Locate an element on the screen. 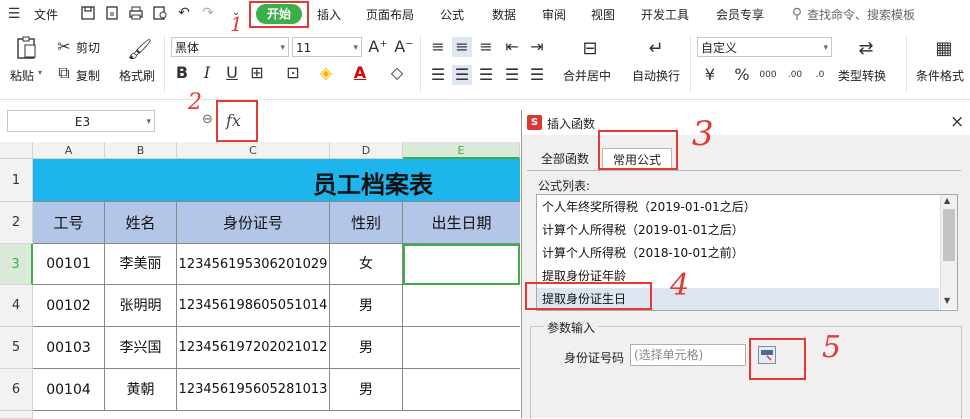 The width and height of the screenshot is (970, 419). table-cell: 123456195306201029 is located at coordinates (253, 264).